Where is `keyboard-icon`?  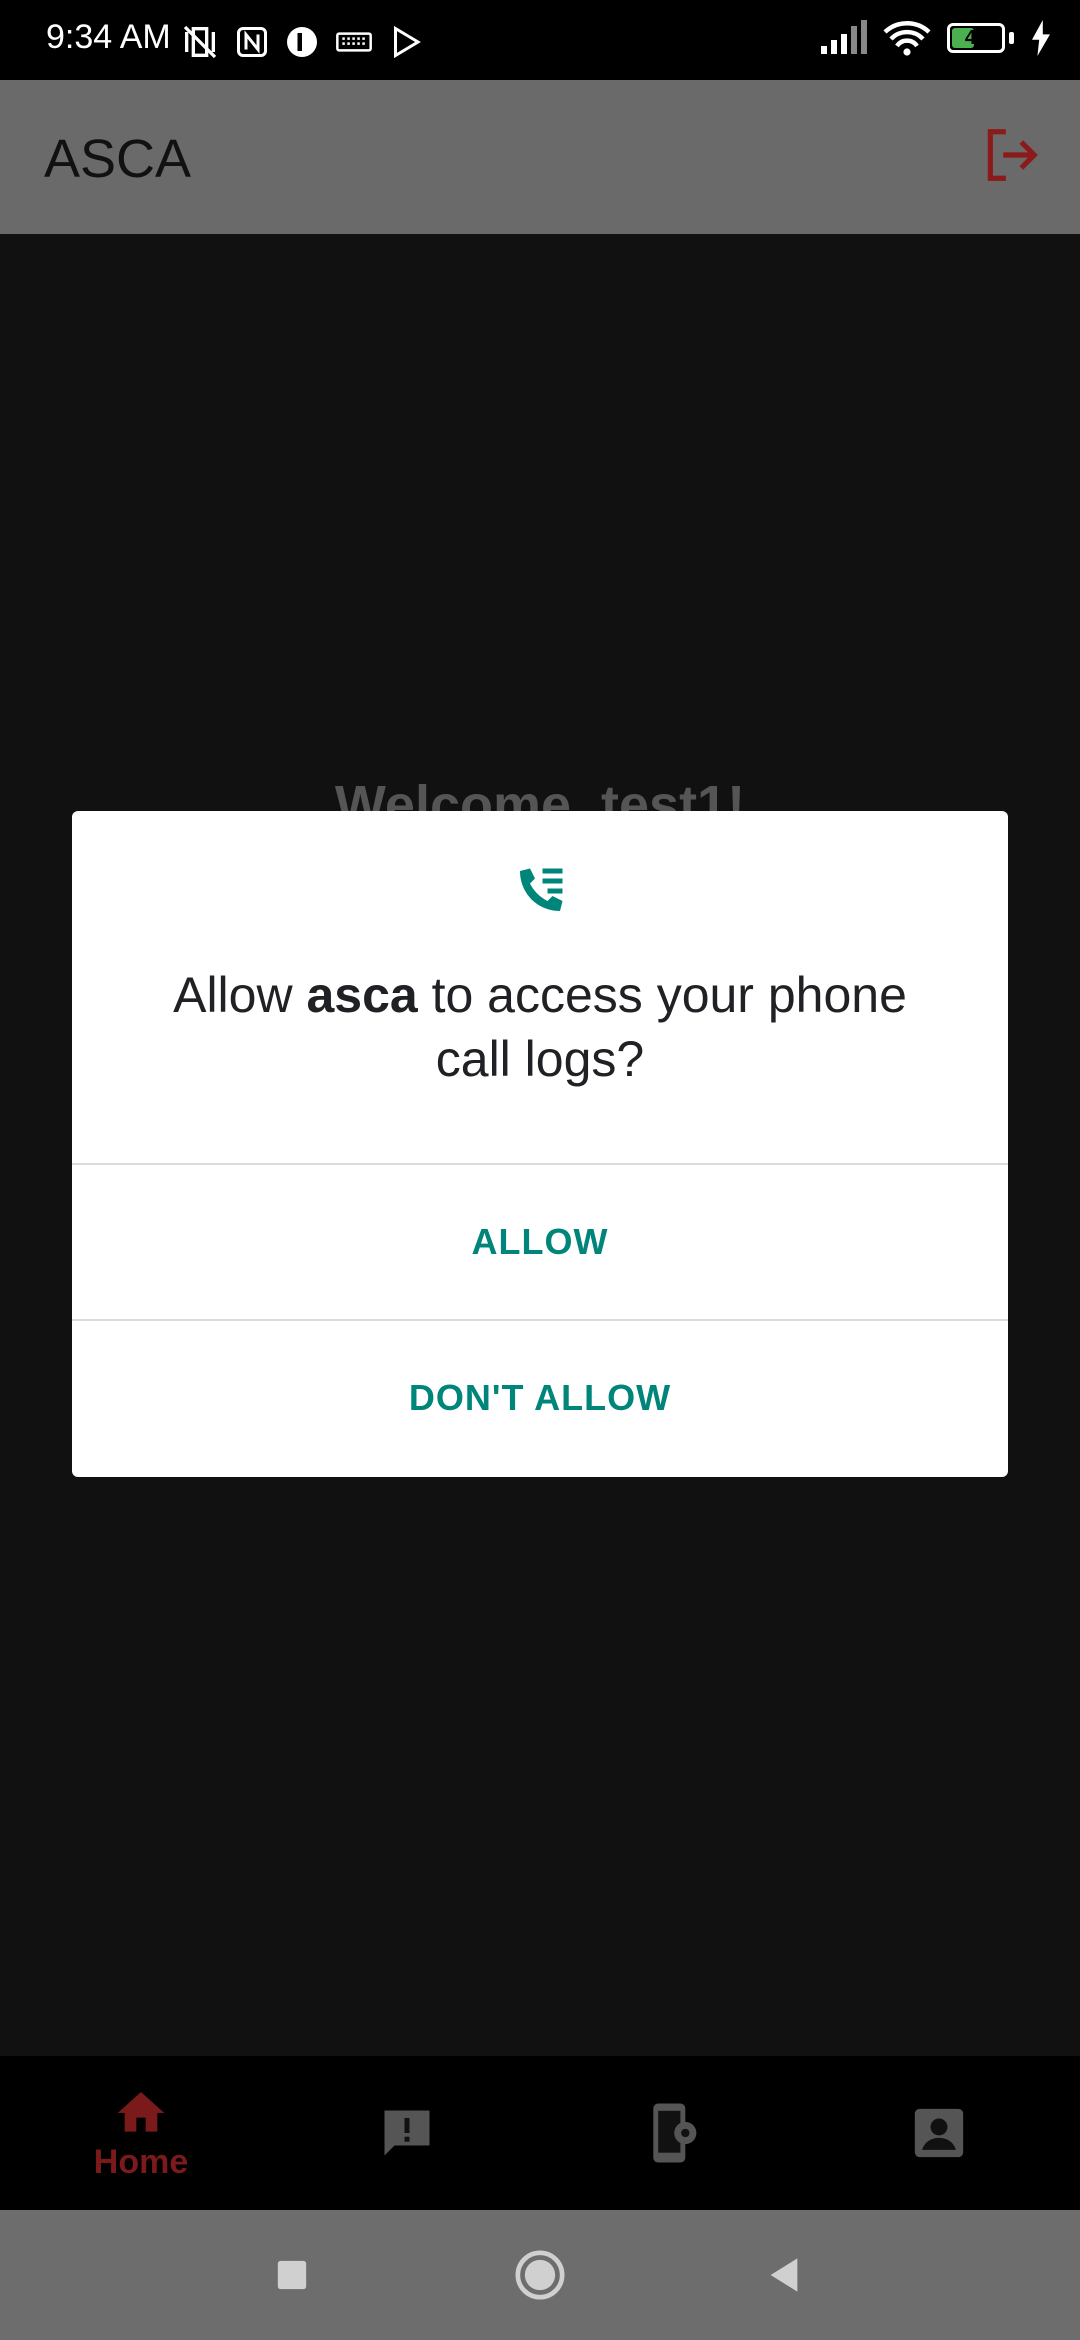
keyboard-icon is located at coordinates (354, 42).